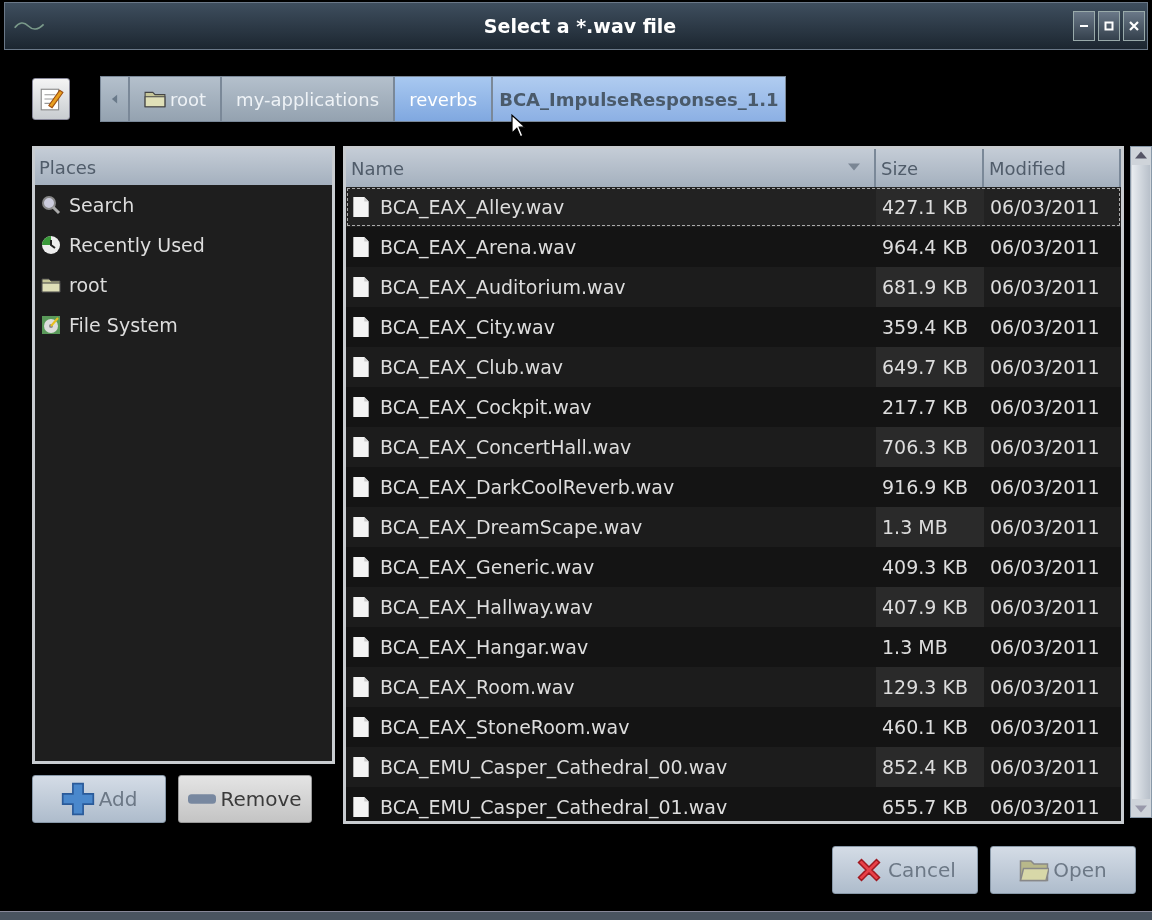 The height and width of the screenshot is (920, 1152). I want to click on file-name: BCA_EAX_City.wav, so click(467, 327).